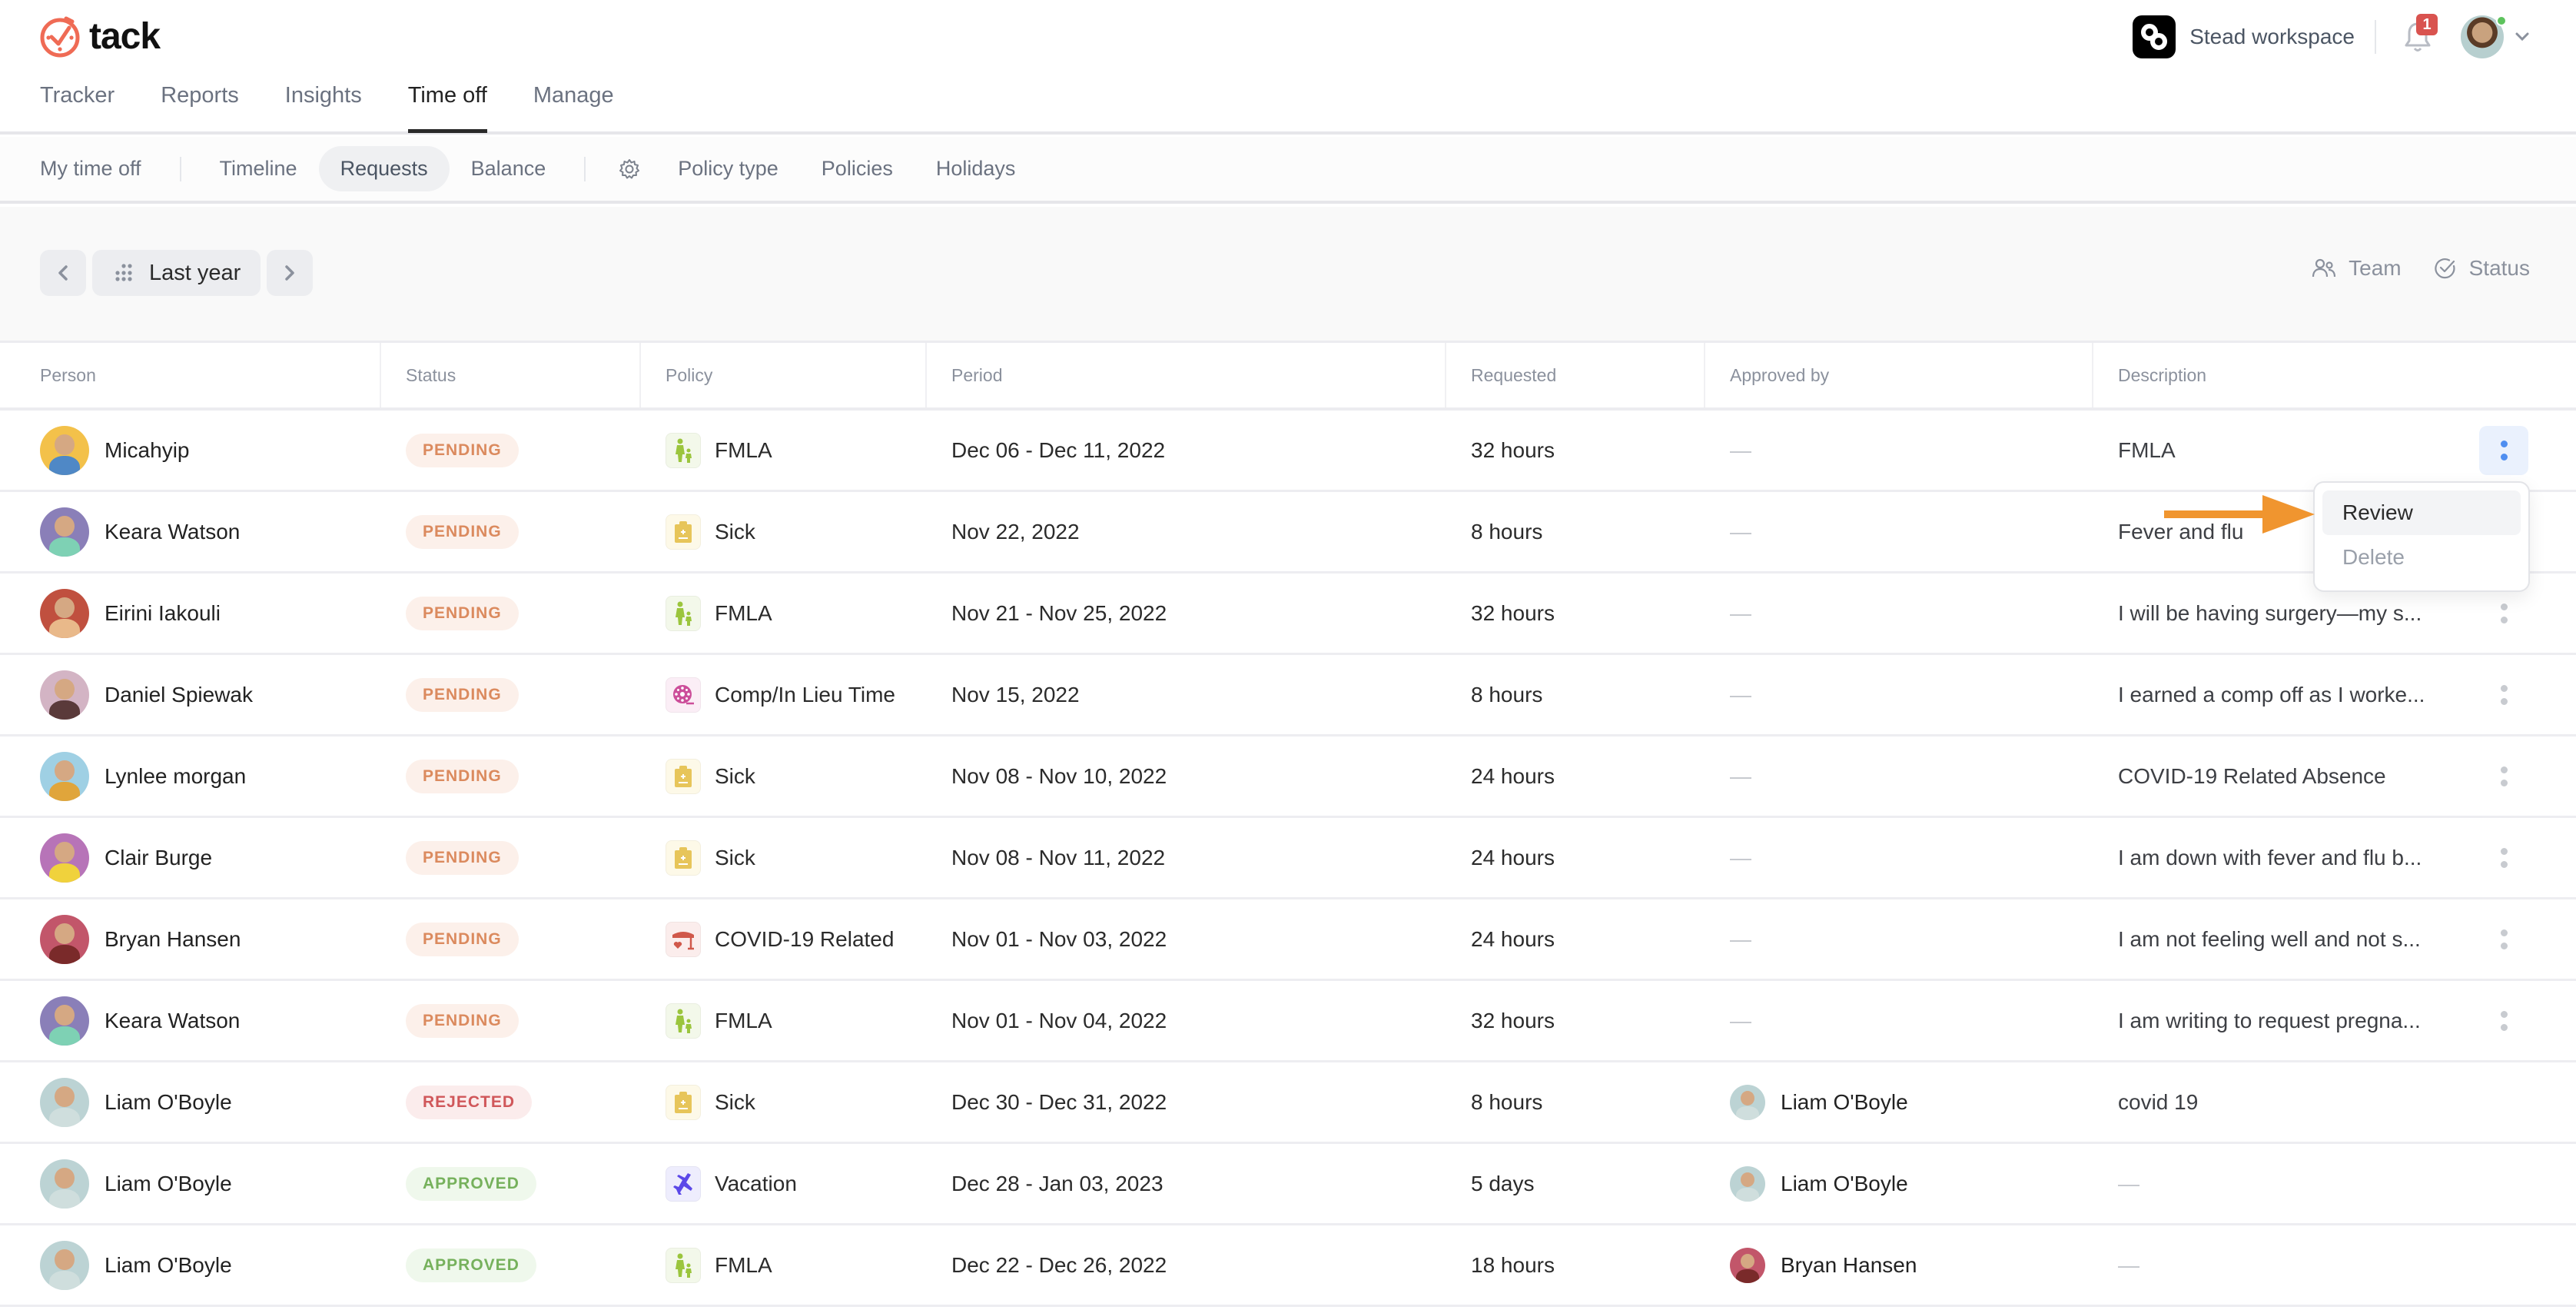 This screenshot has width=2576, height=1310. I want to click on period-cell: Nov 15, 2022, so click(1186, 695).